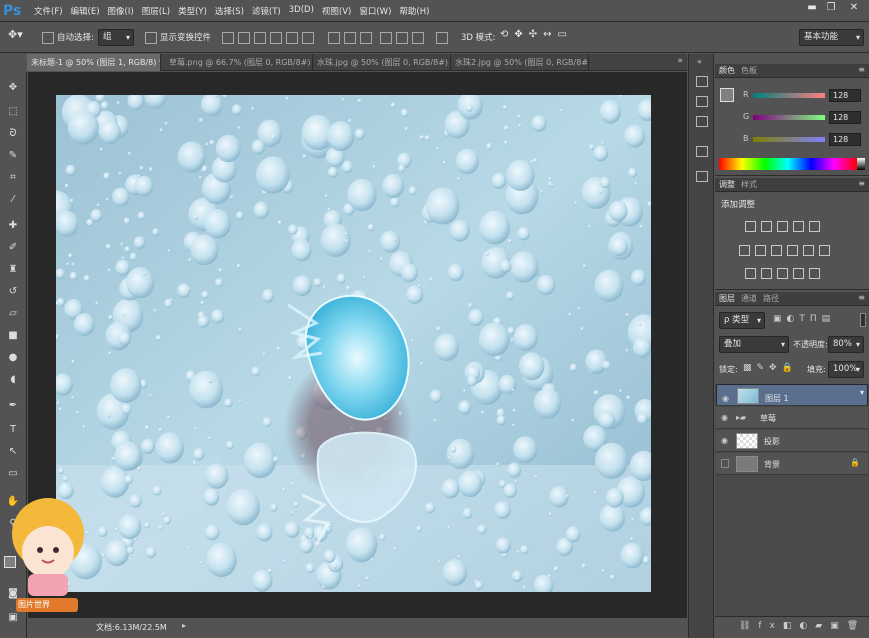 The image size is (869, 638). What do you see at coordinates (814, 273) in the screenshot?
I see `selective-color-icon` at bounding box center [814, 273].